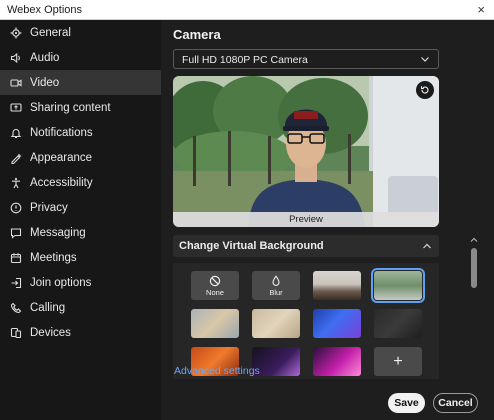 This screenshot has width=494, height=420. Describe the element at coordinates (61, 282) in the screenshot. I see `sidebar-item-label: Join options` at that location.